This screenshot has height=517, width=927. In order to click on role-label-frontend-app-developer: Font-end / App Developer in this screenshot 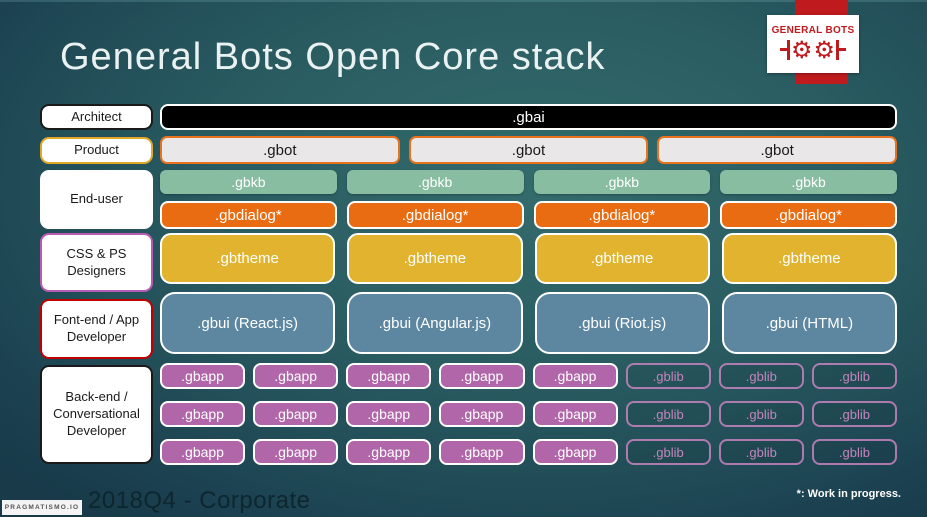, I will do `click(96, 329)`.